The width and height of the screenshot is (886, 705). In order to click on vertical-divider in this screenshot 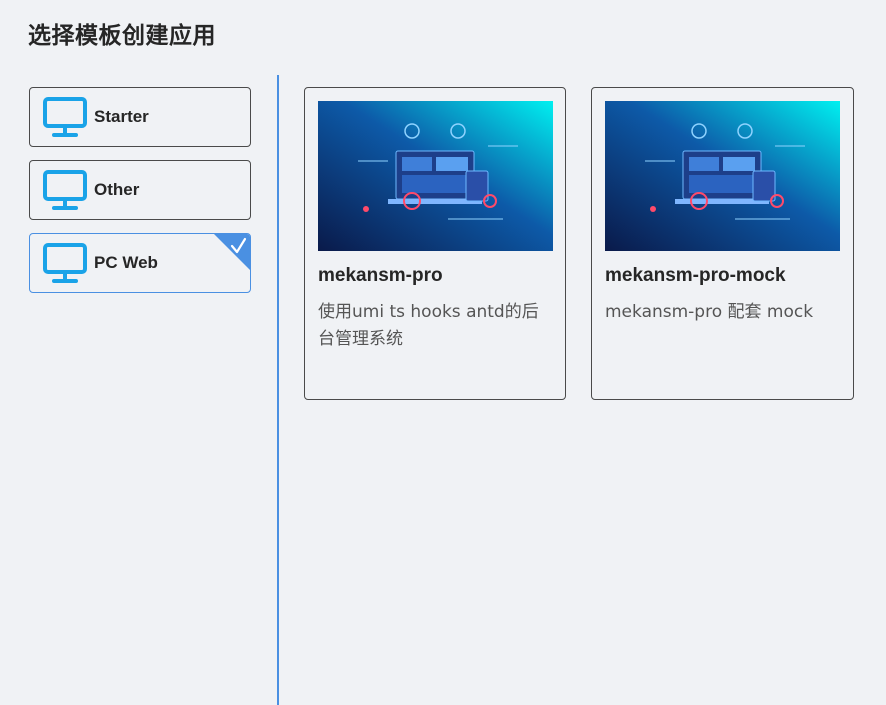, I will do `click(278, 390)`.